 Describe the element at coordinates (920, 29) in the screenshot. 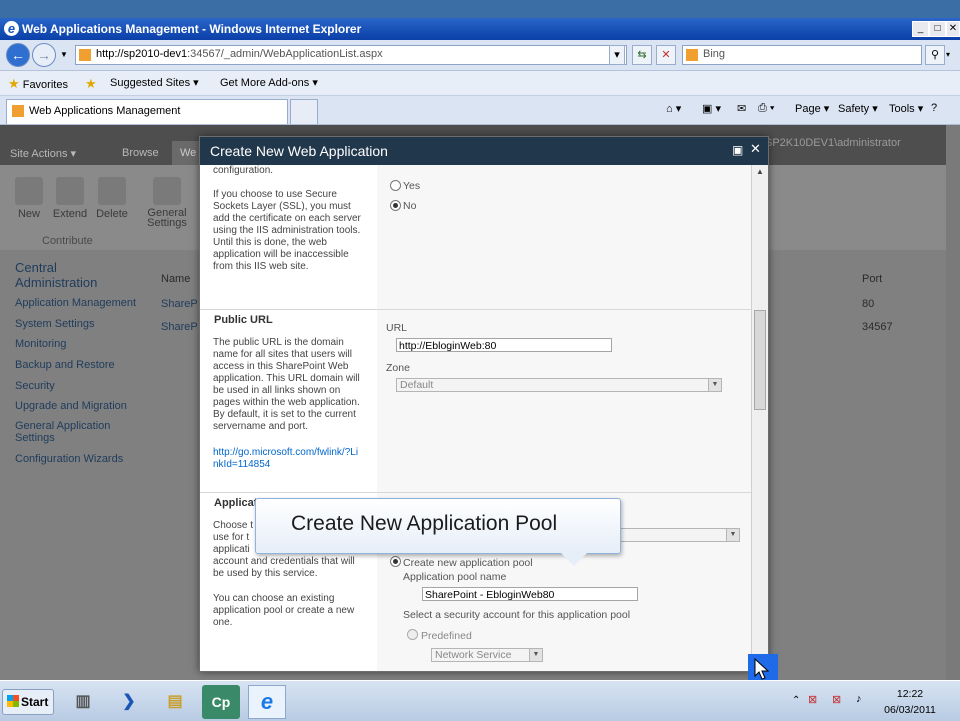

I see `minimize-button: _` at that location.